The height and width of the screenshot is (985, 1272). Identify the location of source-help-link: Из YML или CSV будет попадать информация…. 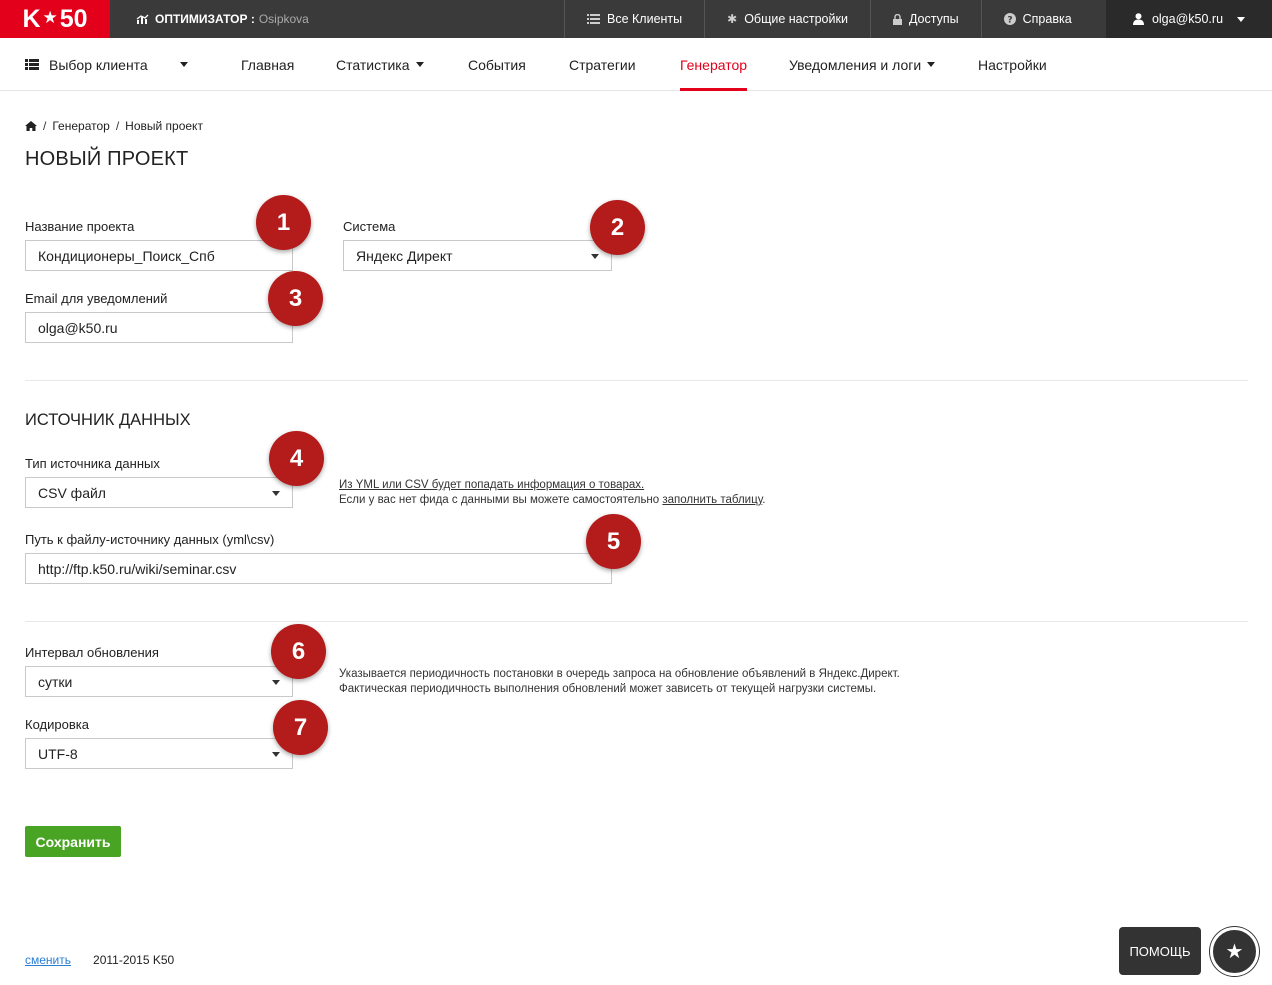
(552, 485).